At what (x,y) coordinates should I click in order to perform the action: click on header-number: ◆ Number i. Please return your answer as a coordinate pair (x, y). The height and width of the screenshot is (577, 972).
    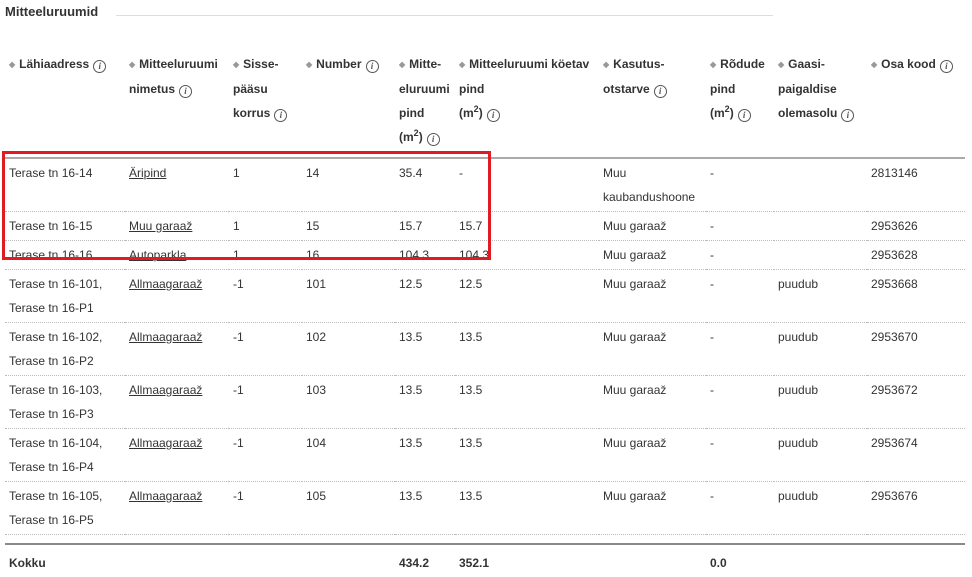
    Looking at the image, I should click on (348, 104).